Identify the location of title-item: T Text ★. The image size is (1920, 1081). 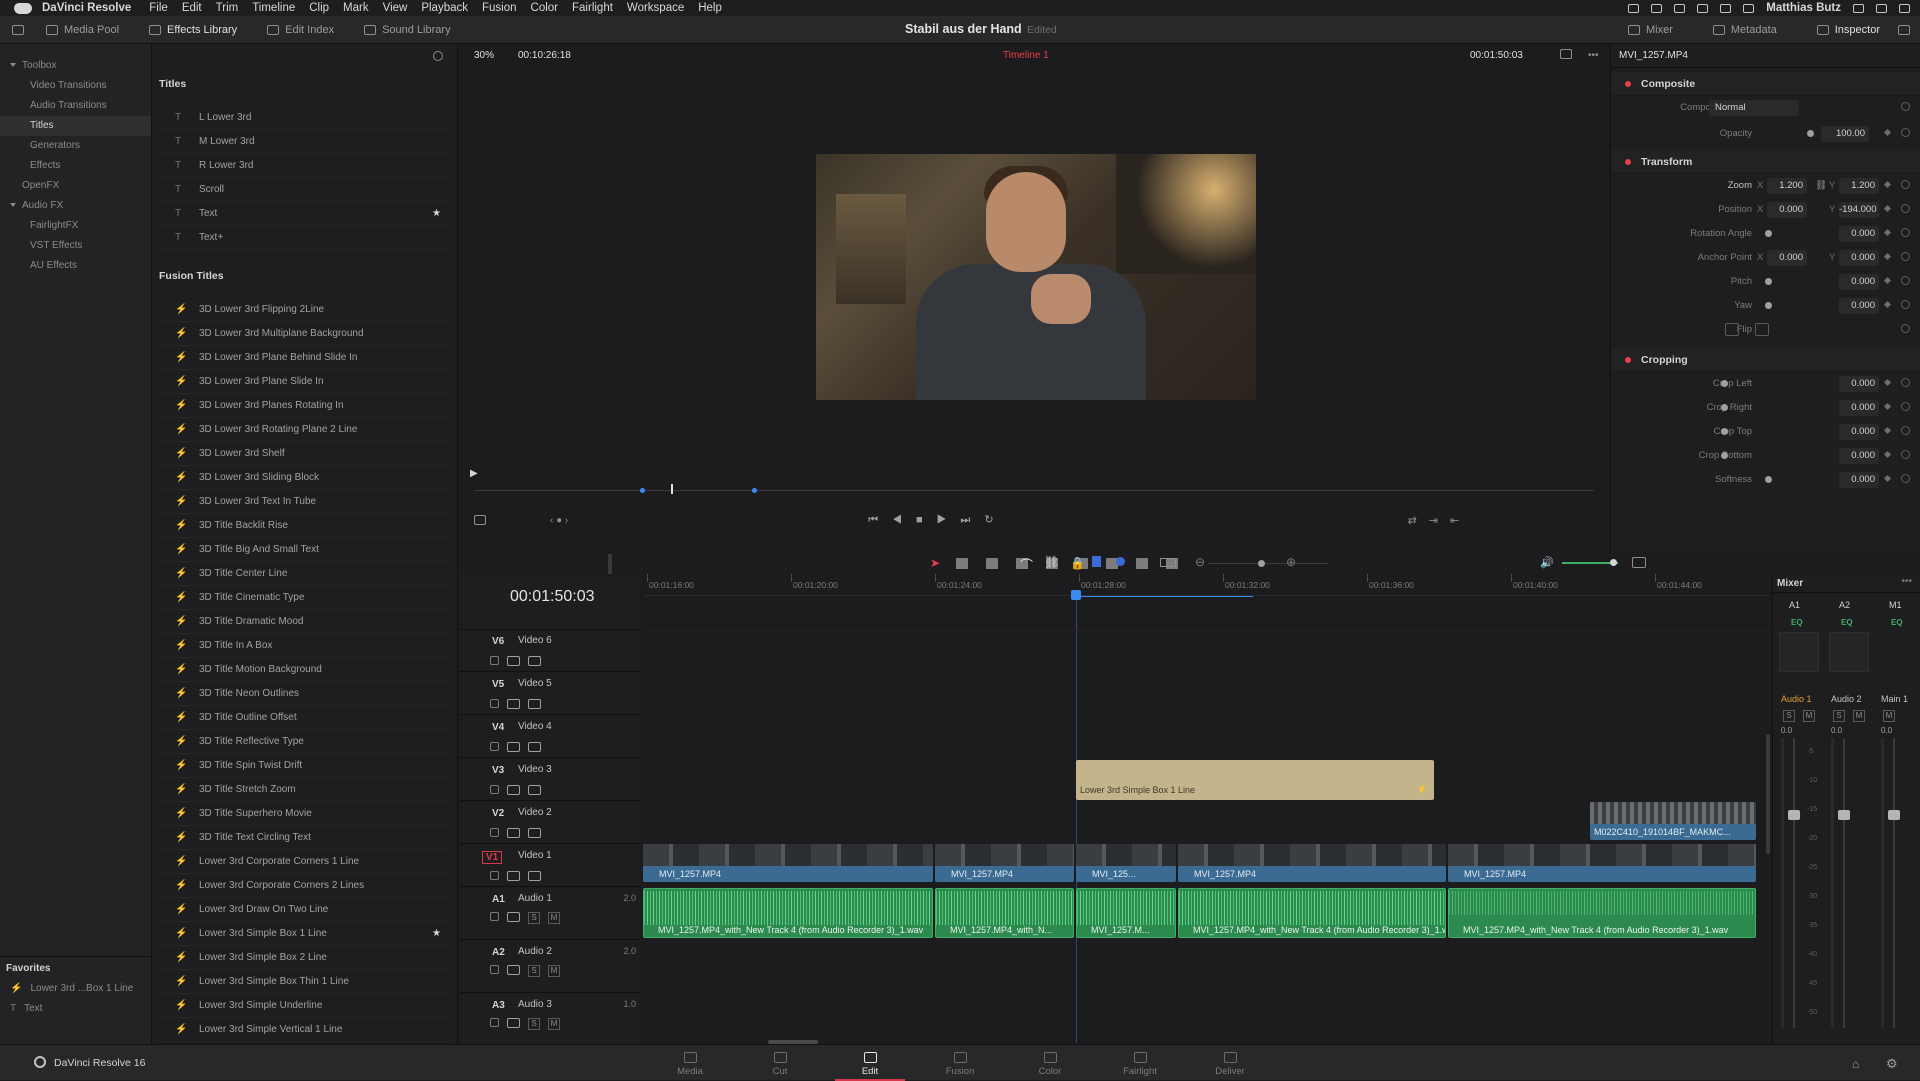
(304, 214).